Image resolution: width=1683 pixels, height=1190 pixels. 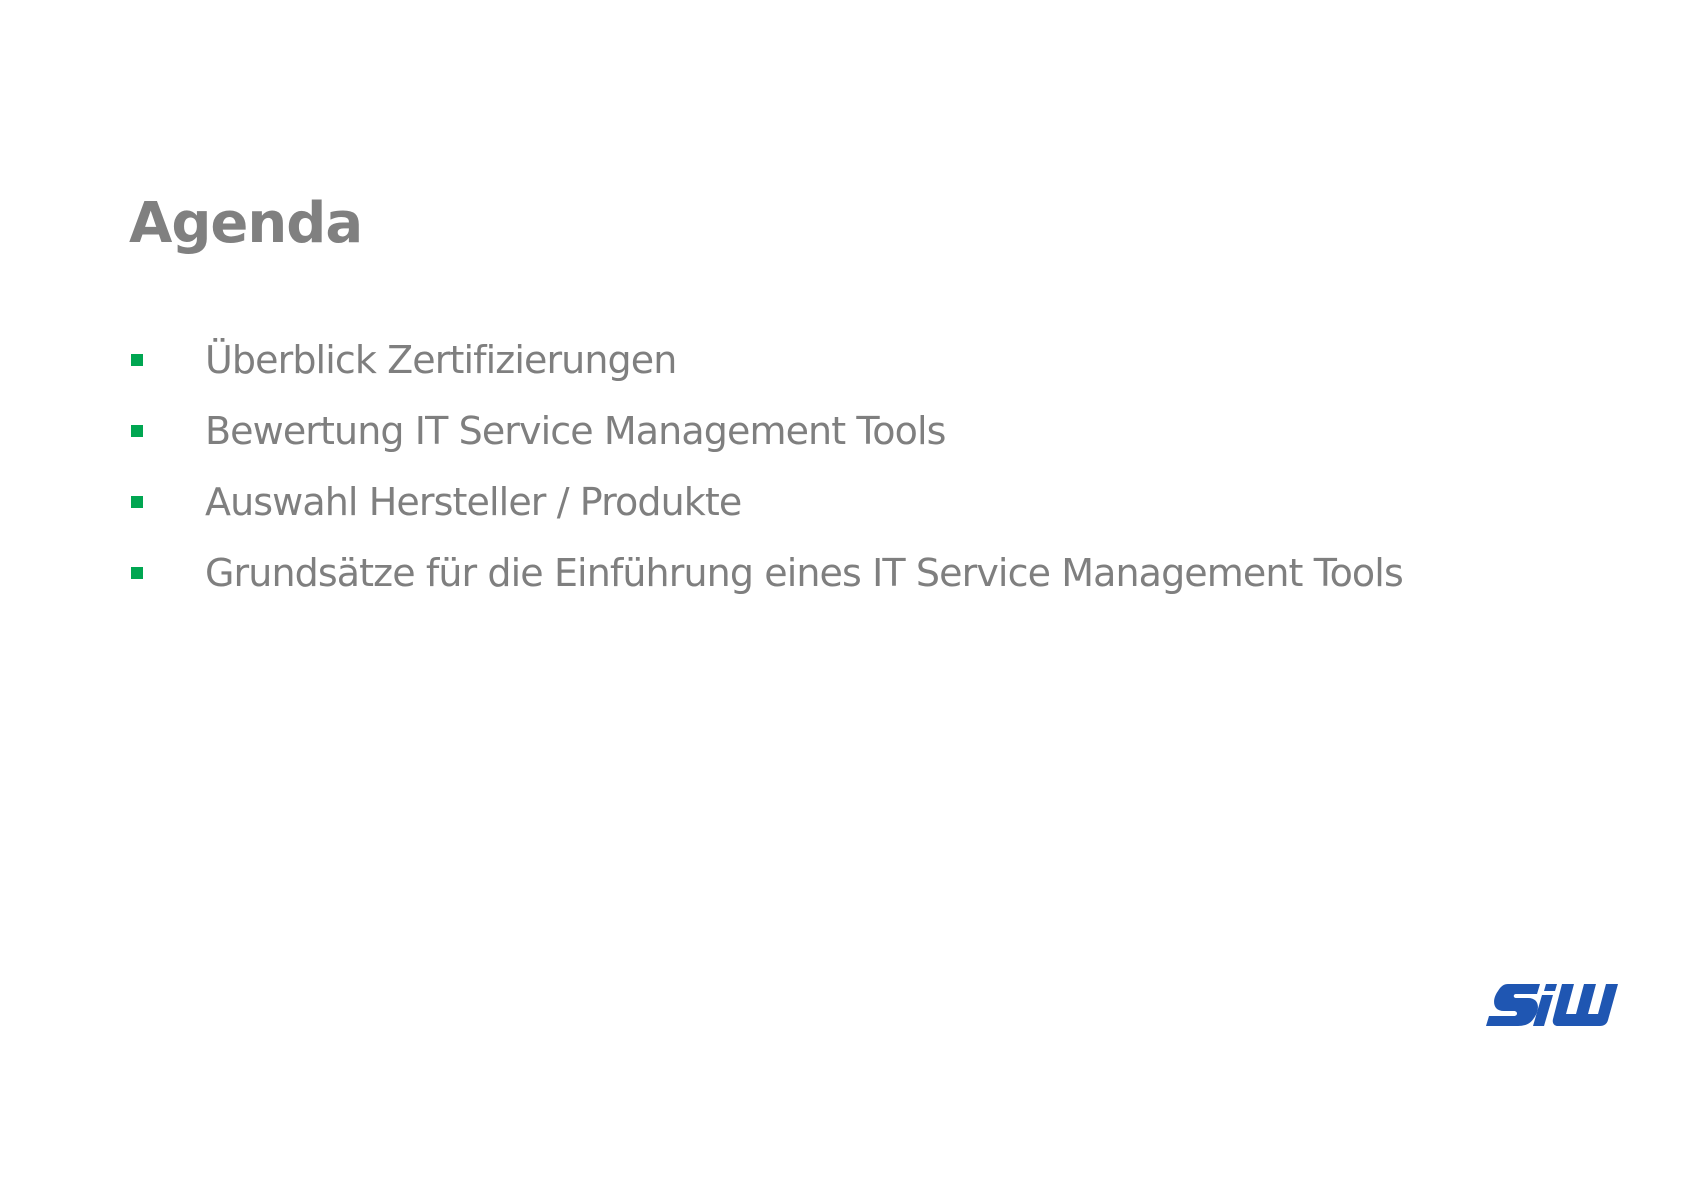 I want to click on page-title: Agenda, so click(x=246, y=223).